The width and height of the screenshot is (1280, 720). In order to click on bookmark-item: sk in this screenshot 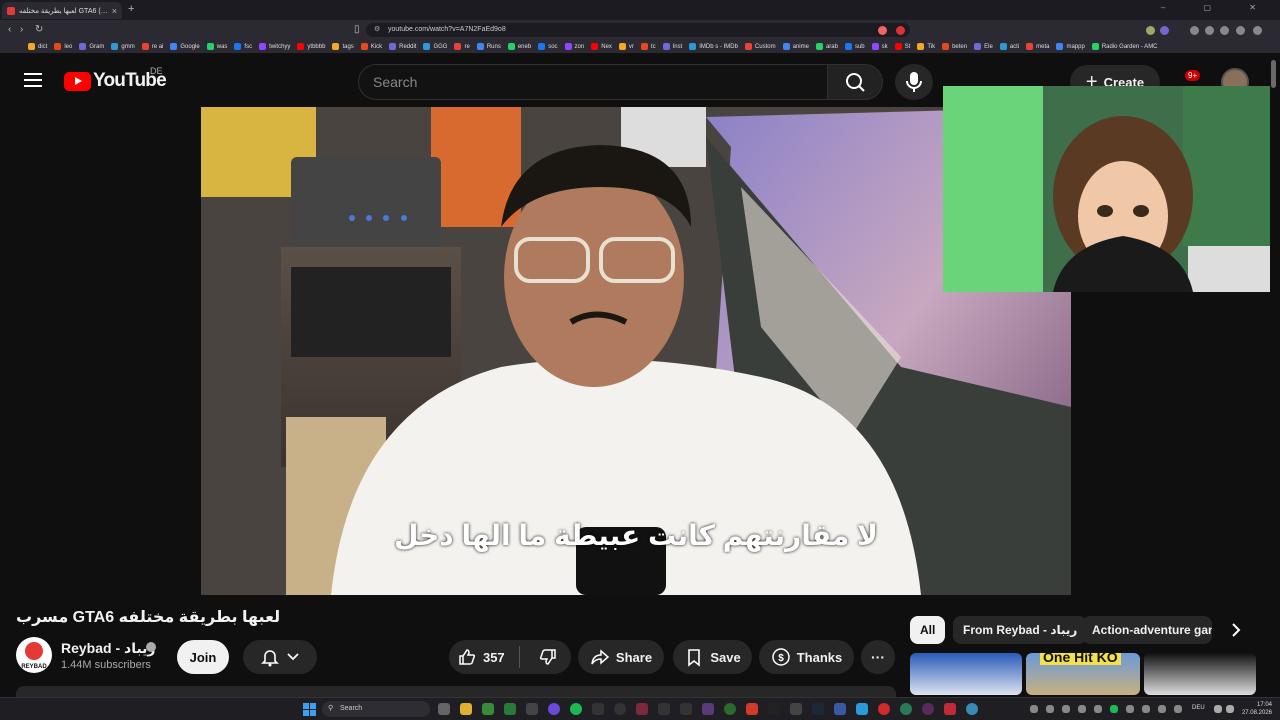, I will do `click(879, 46)`.